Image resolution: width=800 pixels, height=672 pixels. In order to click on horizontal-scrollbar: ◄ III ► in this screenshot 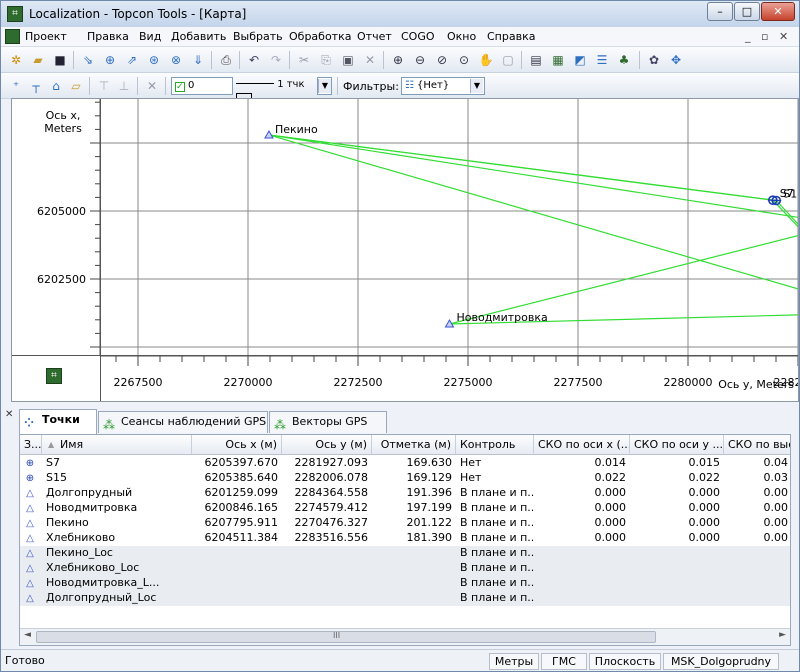, I will do `click(405, 636)`.